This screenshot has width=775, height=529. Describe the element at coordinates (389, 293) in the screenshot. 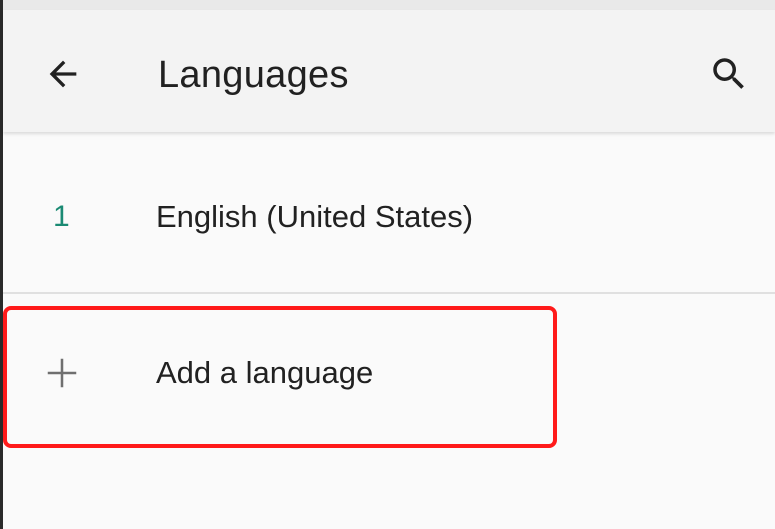

I see `list-divider` at that location.